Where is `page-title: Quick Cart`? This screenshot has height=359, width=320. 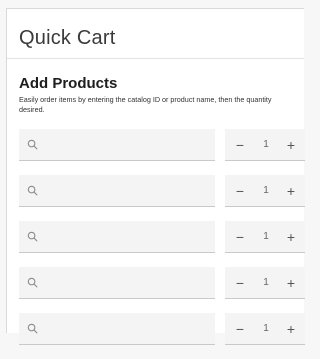 page-title: Quick Cart is located at coordinates (67, 38).